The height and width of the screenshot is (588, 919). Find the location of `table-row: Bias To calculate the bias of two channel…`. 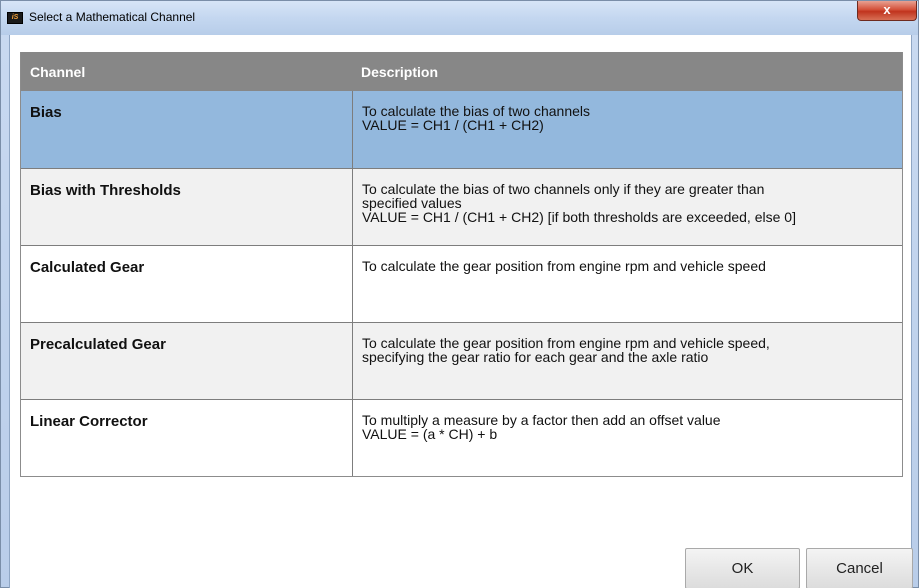

table-row: Bias To calculate the bias of two channel… is located at coordinates (461, 129).